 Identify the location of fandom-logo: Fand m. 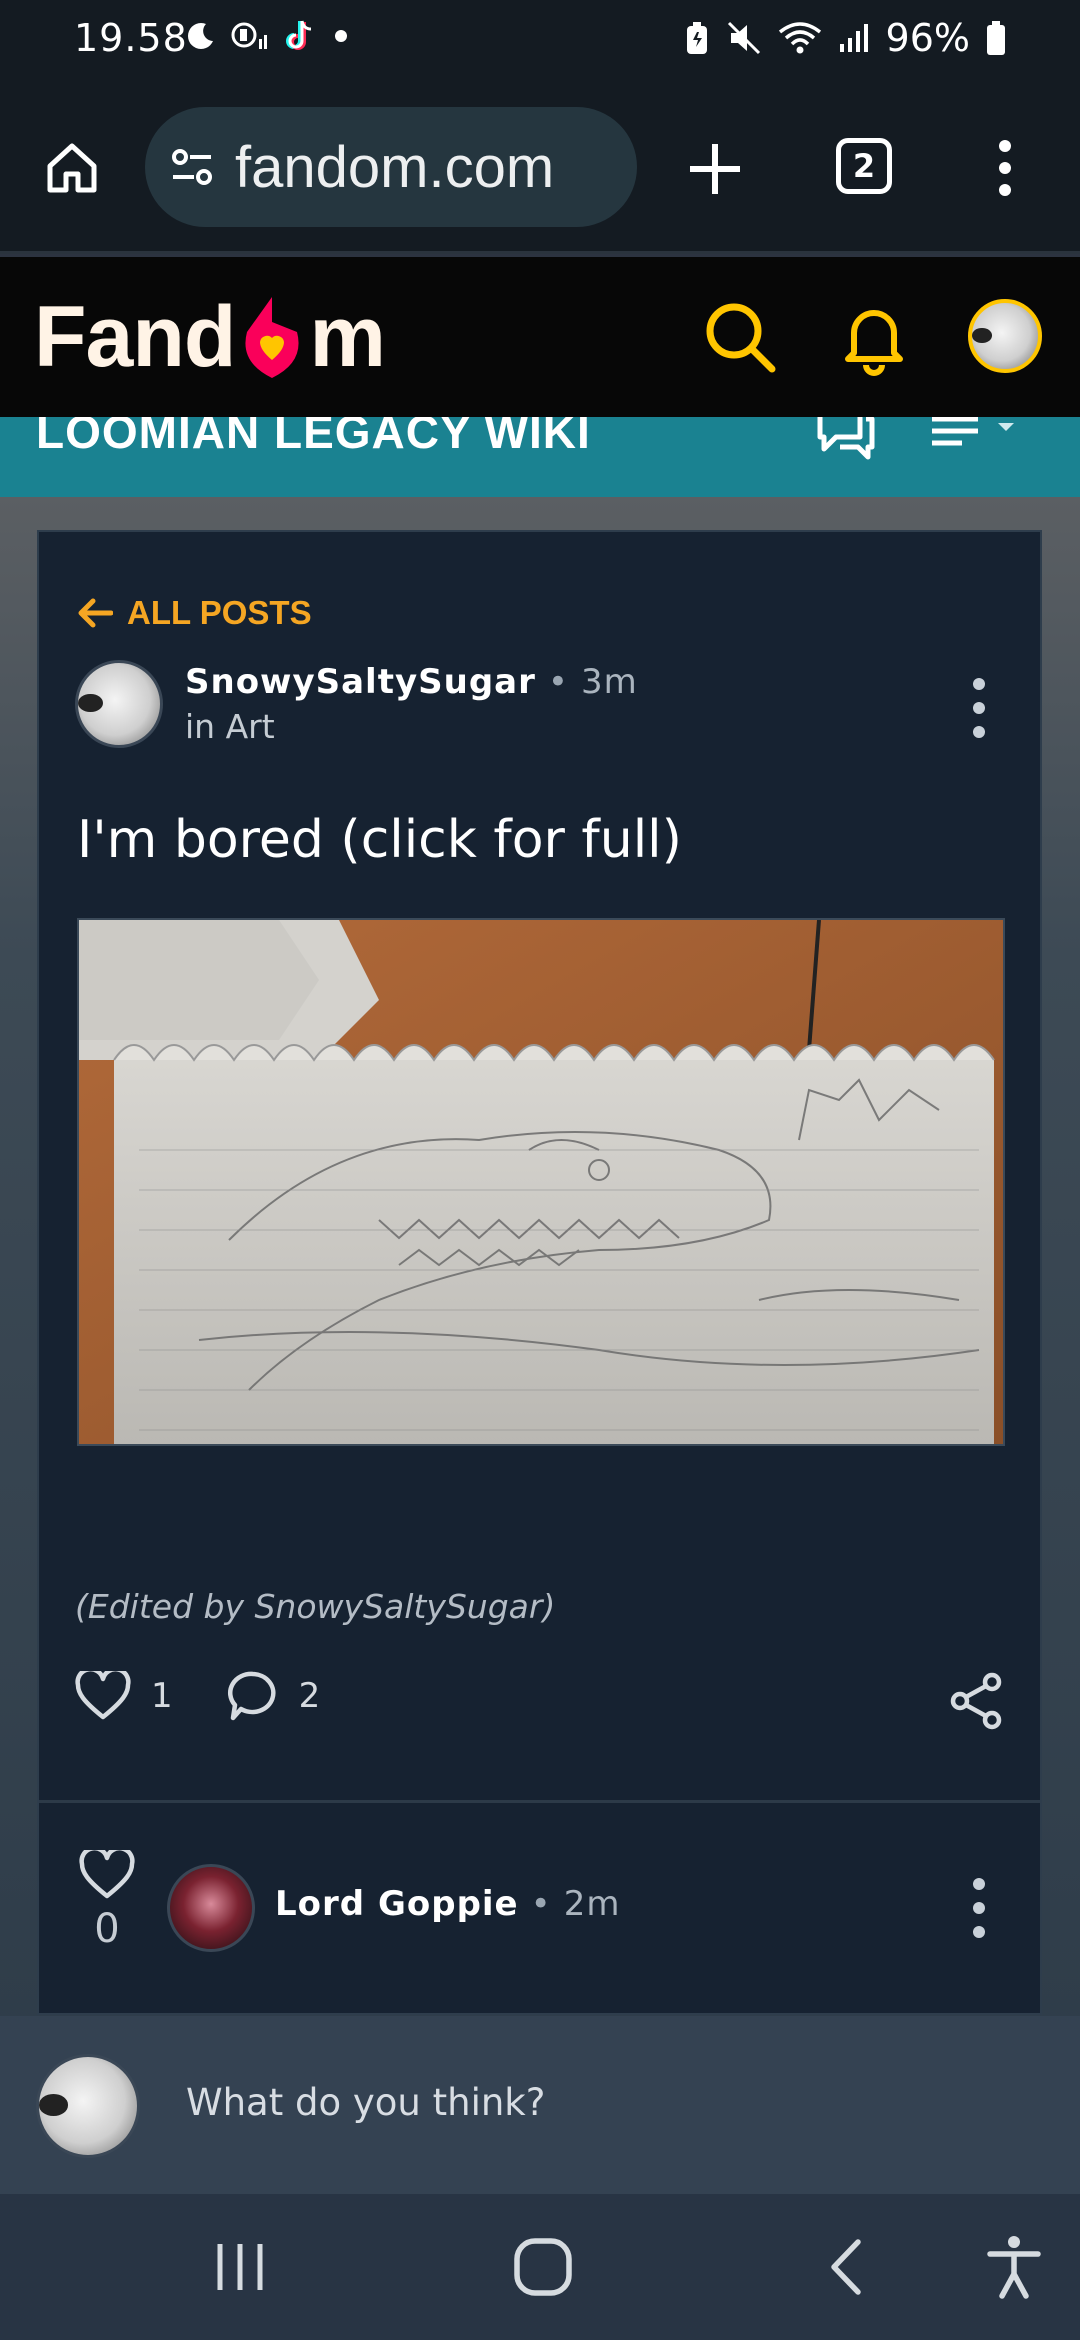
(210, 337).